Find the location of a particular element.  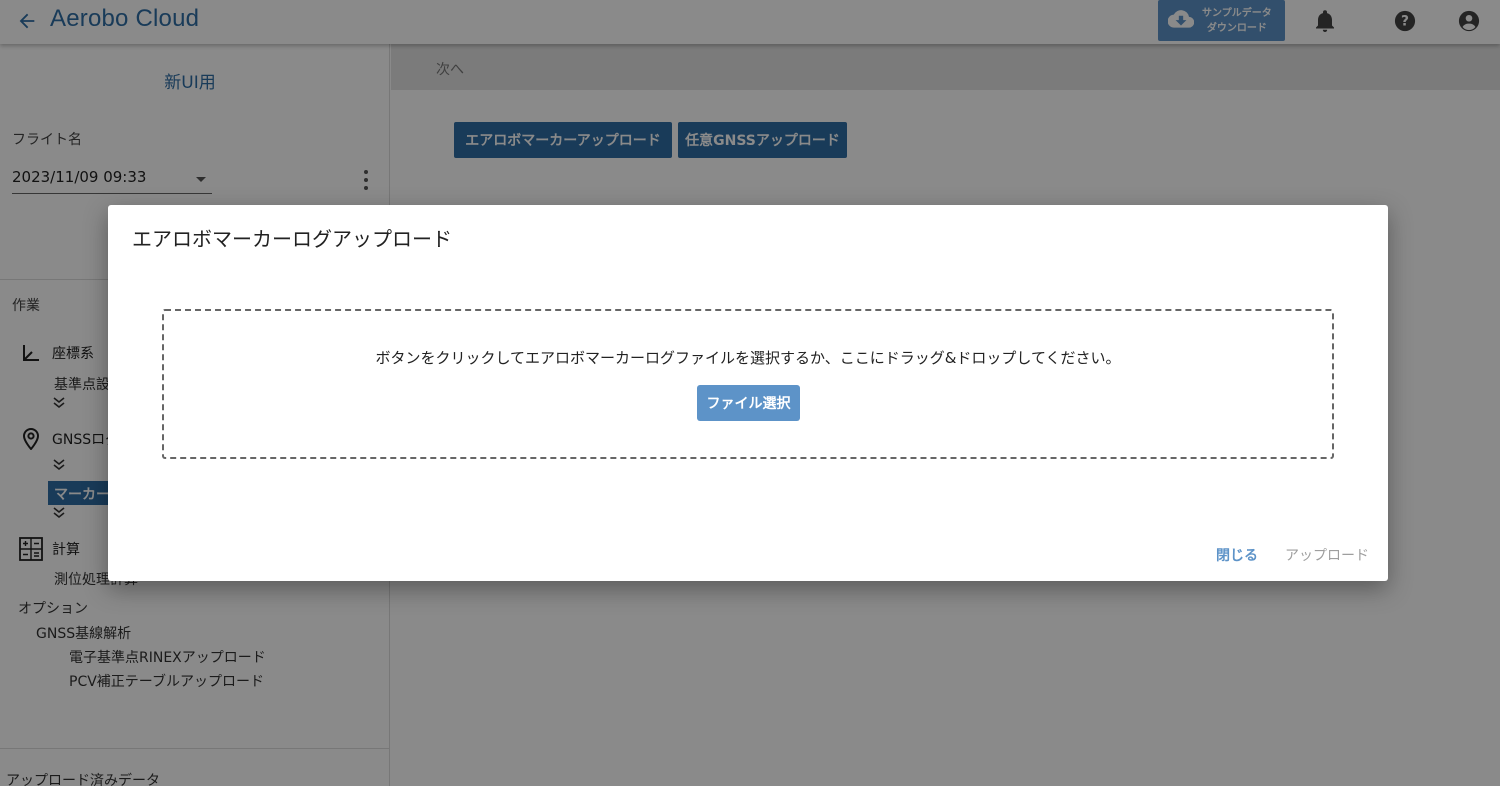

file-select-button: ファイル選択 is located at coordinates (748, 403).